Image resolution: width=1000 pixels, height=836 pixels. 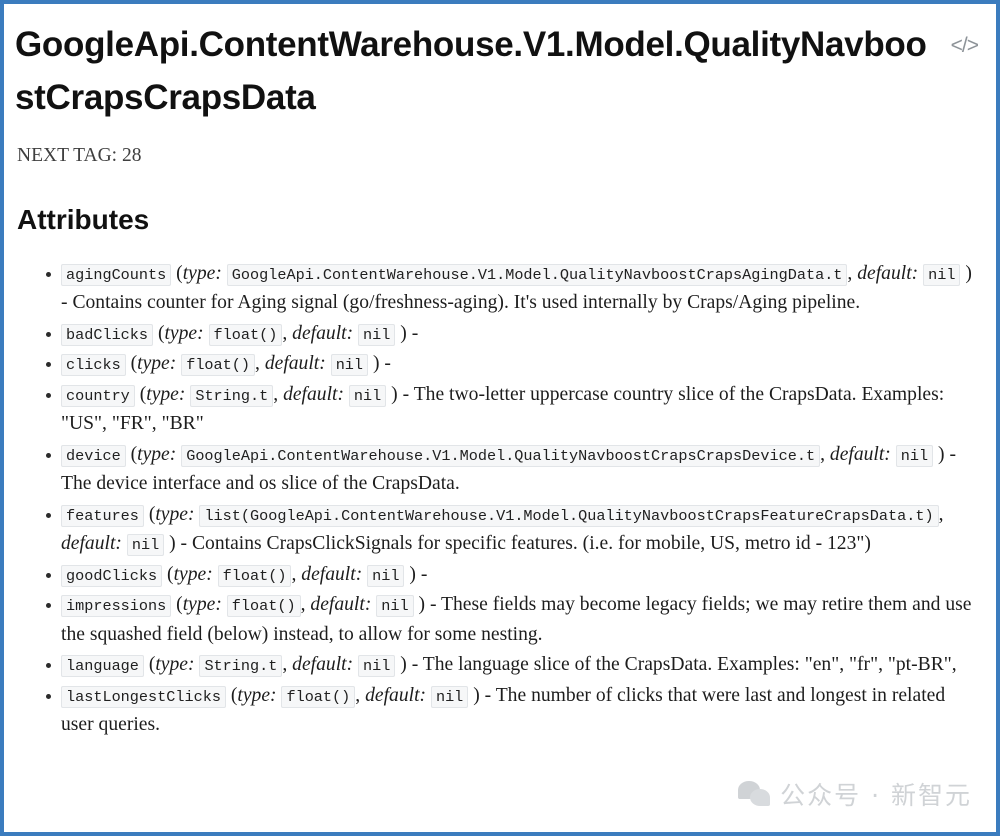 What do you see at coordinates (102, 666) in the screenshot?
I see `attribute-name: language` at bounding box center [102, 666].